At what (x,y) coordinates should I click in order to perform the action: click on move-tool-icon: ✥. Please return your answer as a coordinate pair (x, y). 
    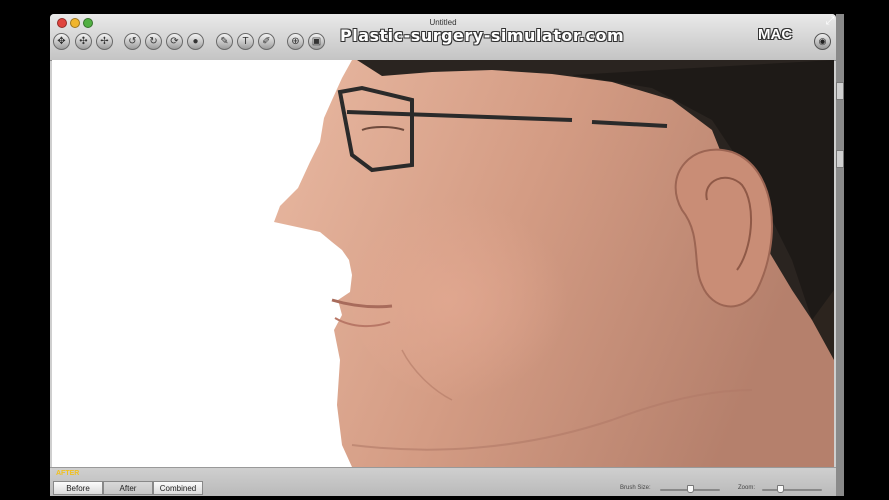
    Looking at the image, I should click on (61, 41).